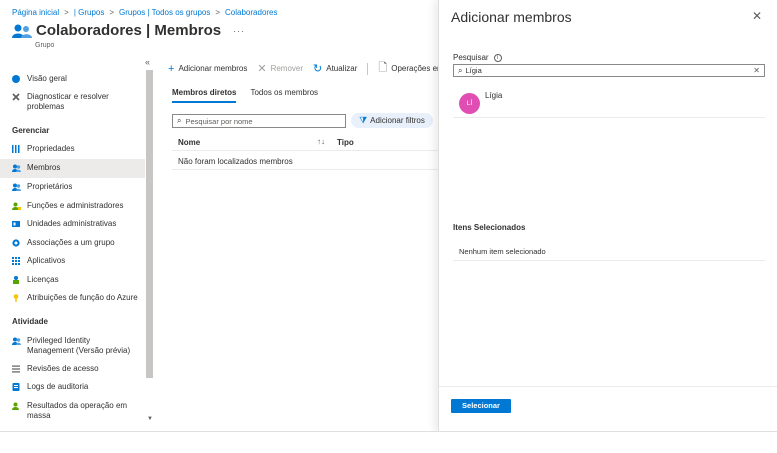 The image size is (777, 453). Describe the element at coordinates (50, 186) in the screenshot. I see `sidebar-item-label: Proprietários` at that location.